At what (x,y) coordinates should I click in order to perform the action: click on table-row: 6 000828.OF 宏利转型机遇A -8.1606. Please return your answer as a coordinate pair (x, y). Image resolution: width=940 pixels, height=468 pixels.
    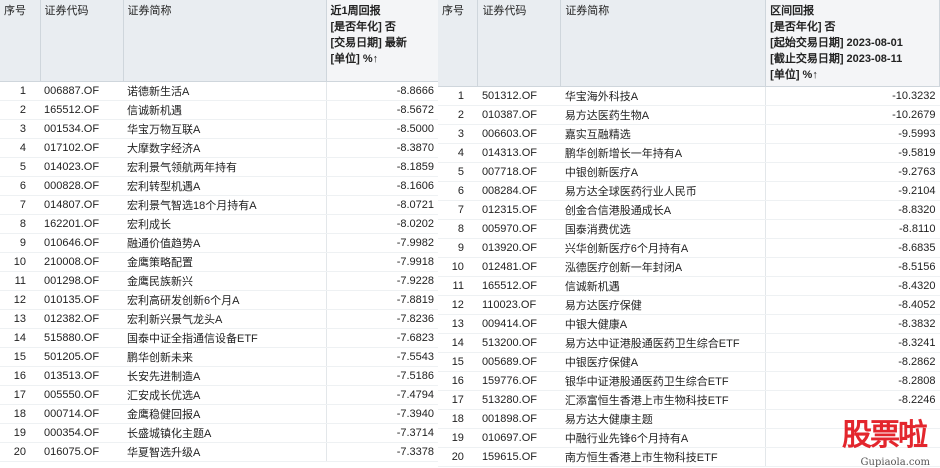
    Looking at the image, I should click on (219, 186).